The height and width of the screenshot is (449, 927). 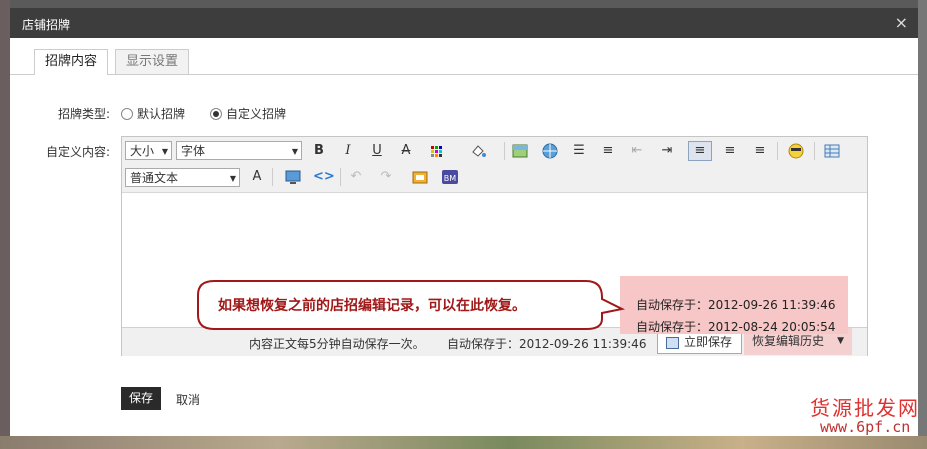 I want to click on history-item: 自动保存于：2012-08-24 20:05:54, so click(x=735, y=326).